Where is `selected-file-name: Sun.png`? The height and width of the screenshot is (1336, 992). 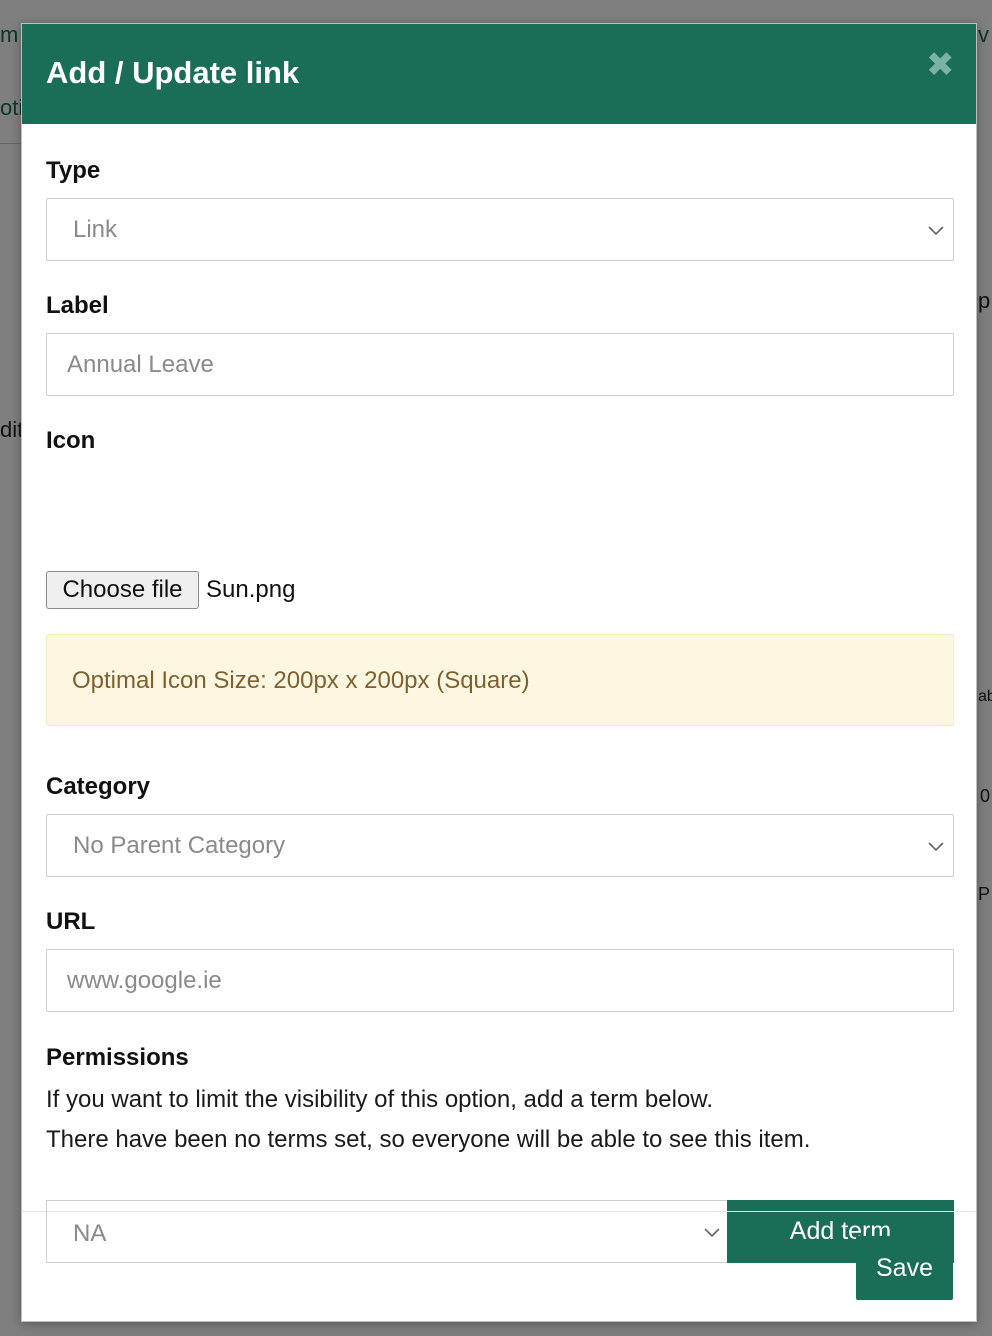
selected-file-name: Sun.png is located at coordinates (251, 589).